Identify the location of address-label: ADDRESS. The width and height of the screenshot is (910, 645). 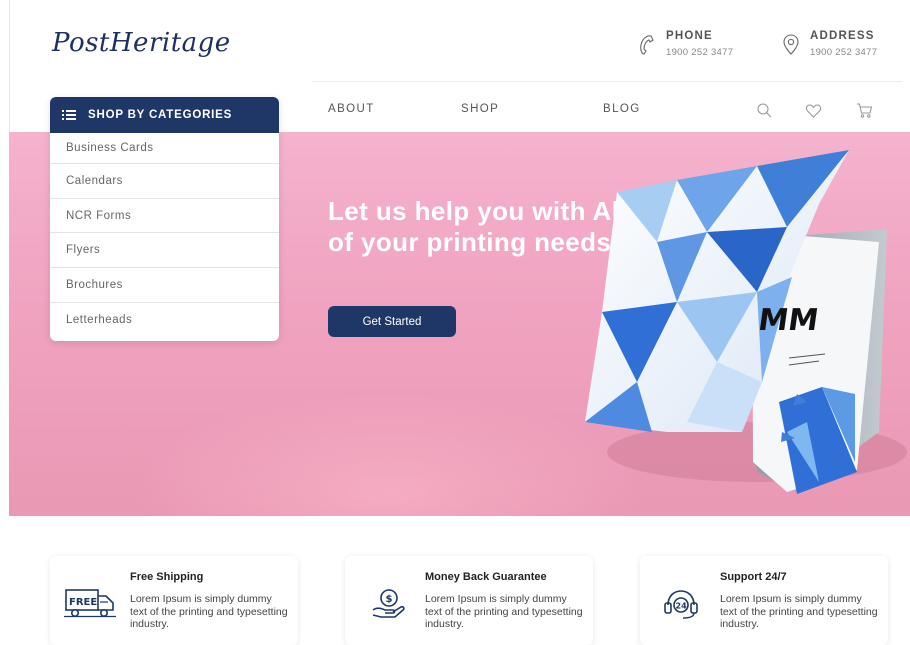
(842, 36).